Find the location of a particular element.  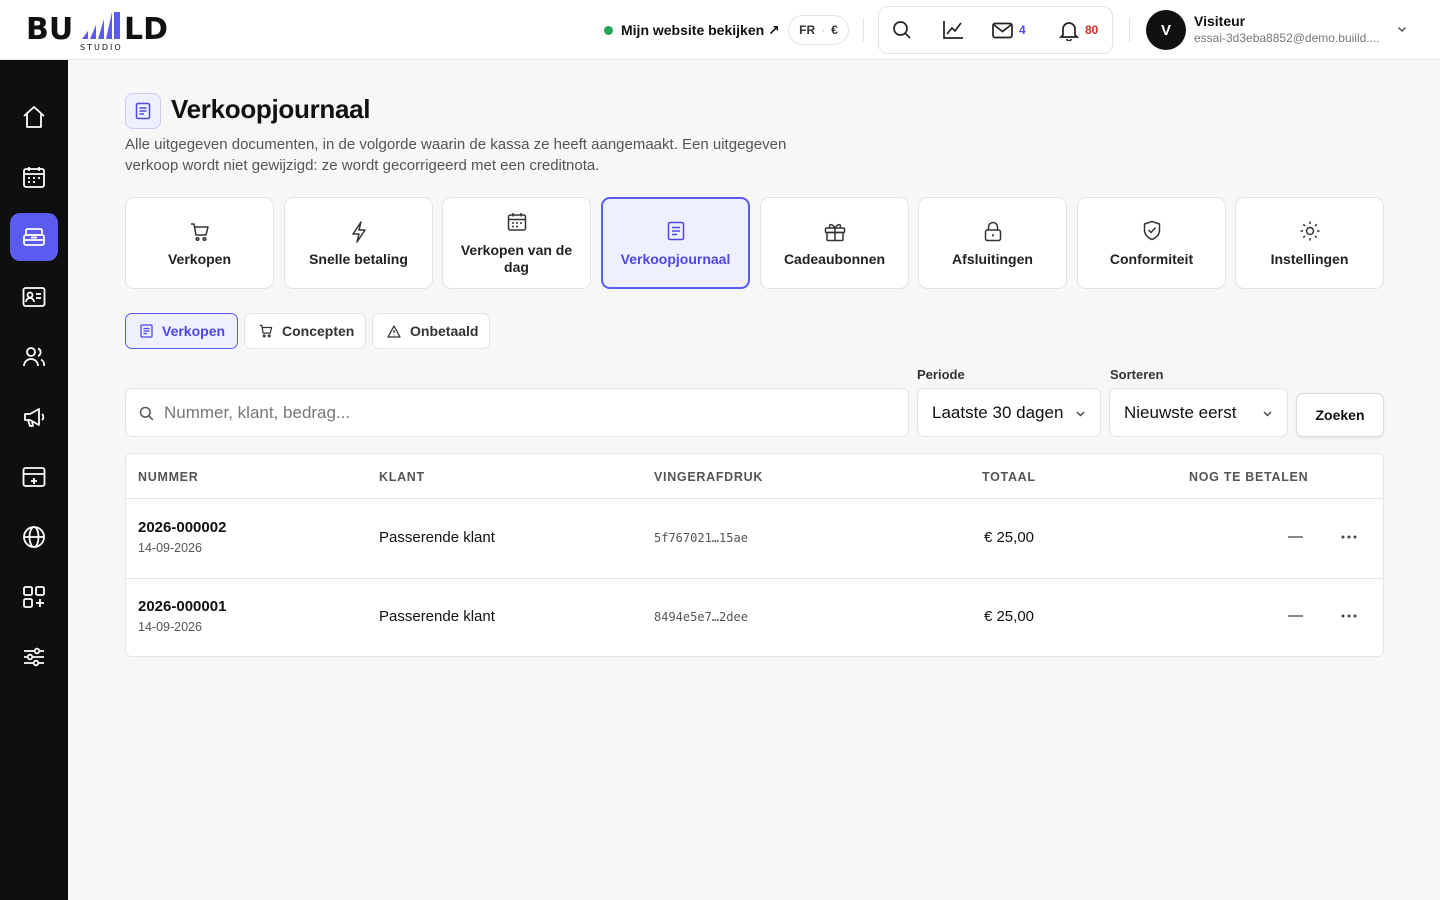

sale-number: 2026-000002 is located at coordinates (182, 527).